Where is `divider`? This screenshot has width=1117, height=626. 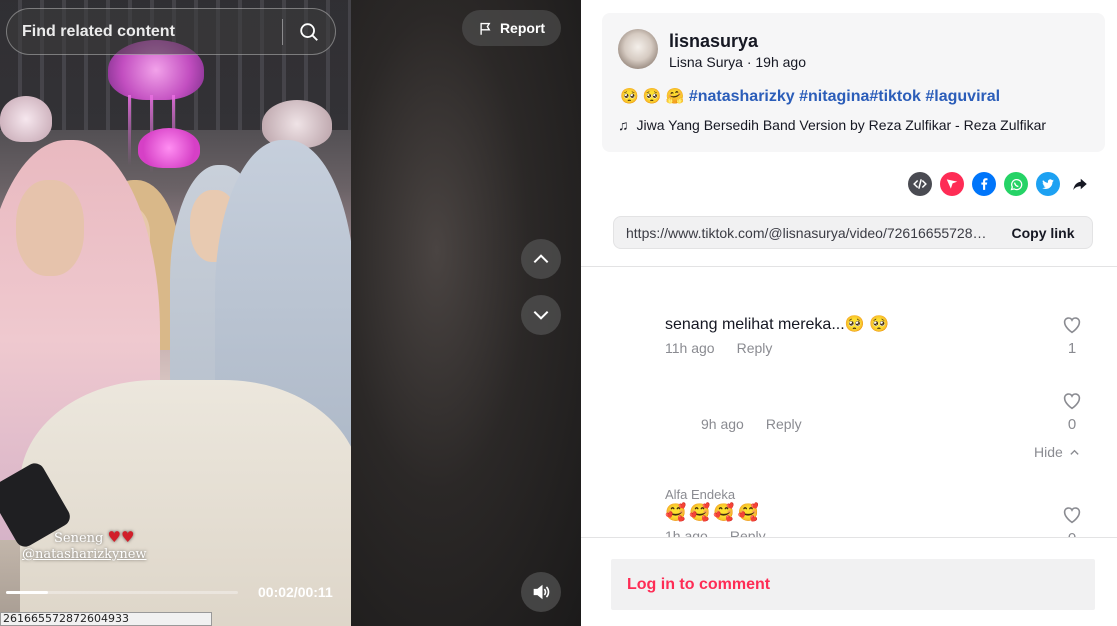
divider is located at coordinates (849, 537).